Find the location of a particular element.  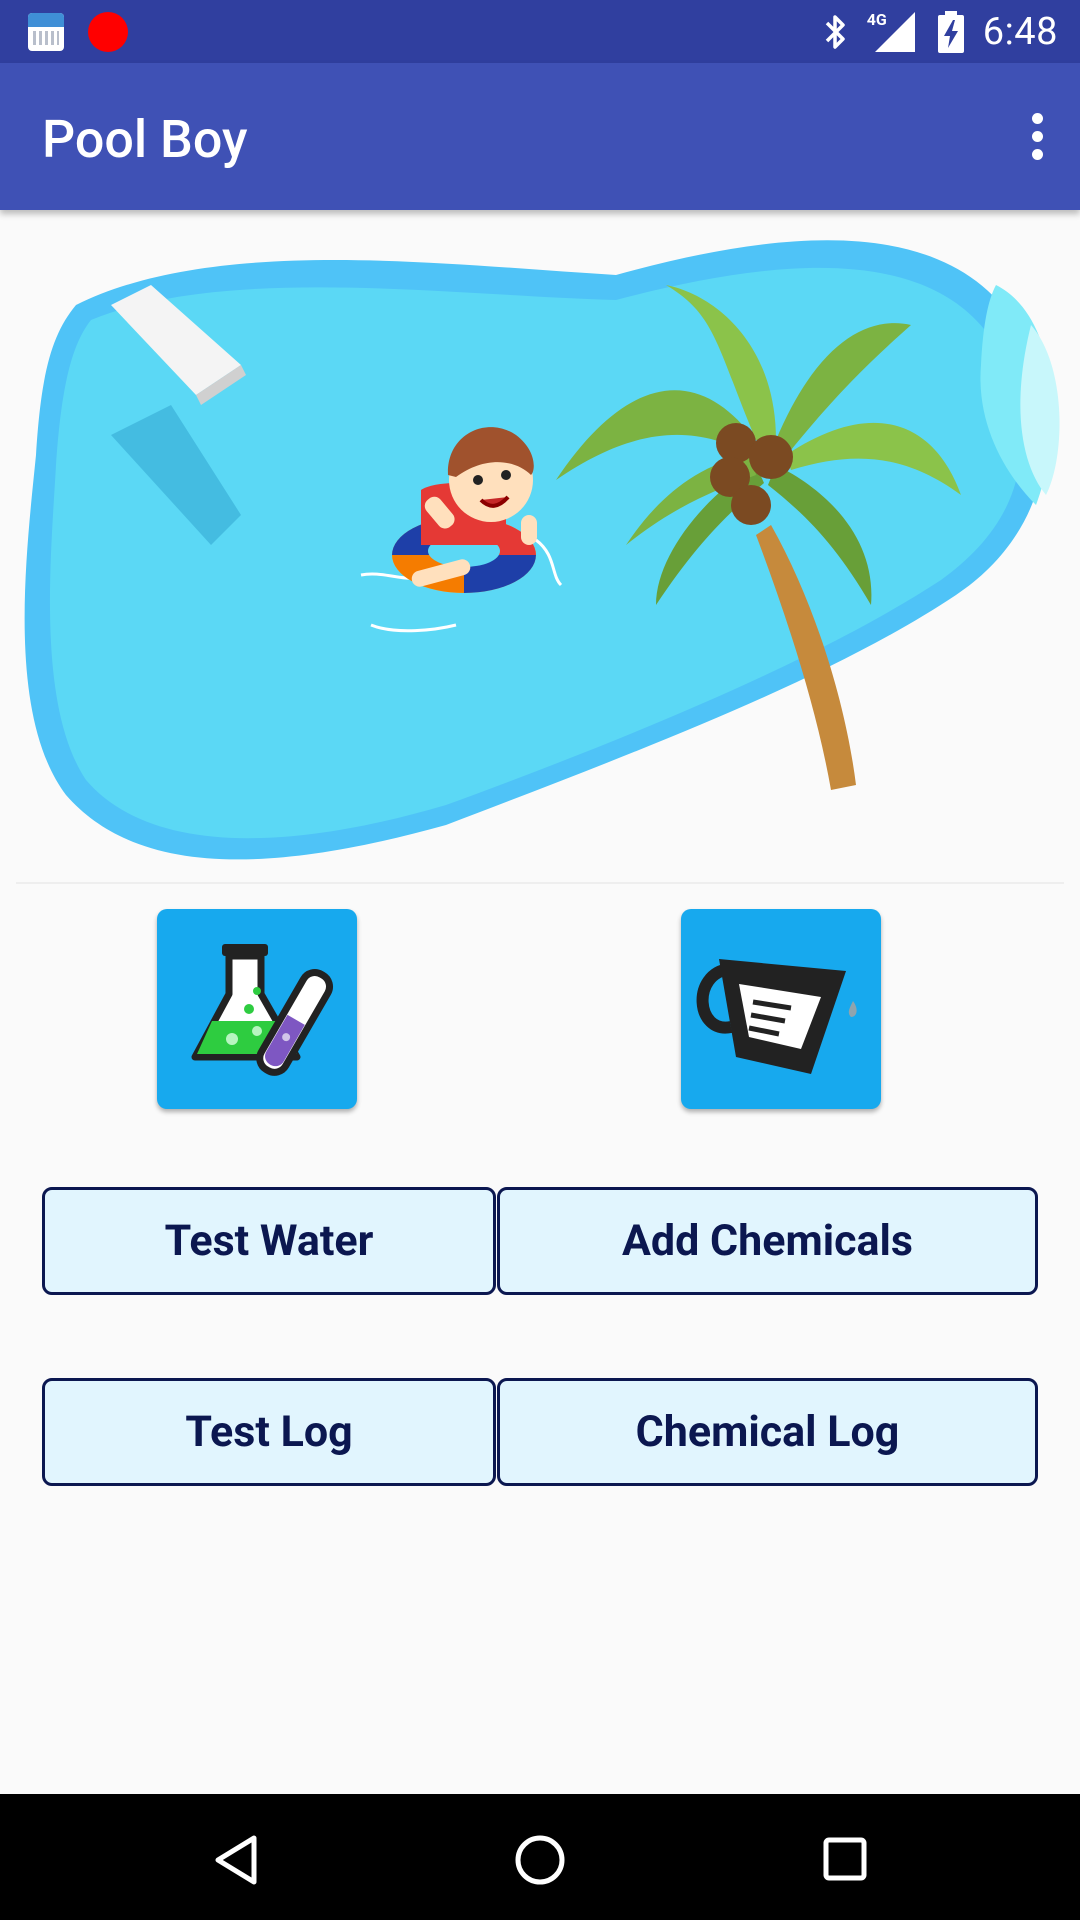

test-log-button: Test Log is located at coordinates (269, 1432).